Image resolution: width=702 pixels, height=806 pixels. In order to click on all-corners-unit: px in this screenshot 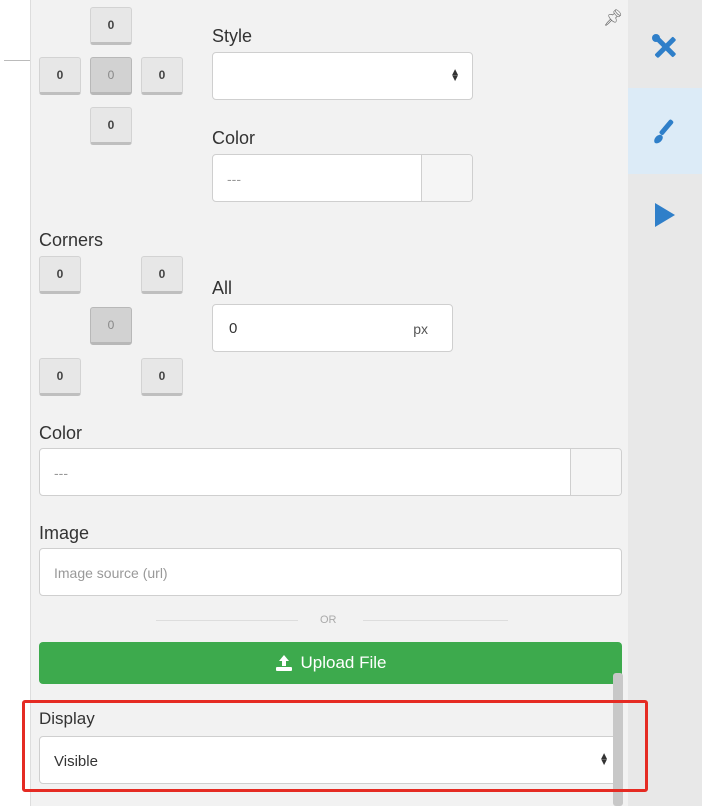, I will do `click(420, 329)`.